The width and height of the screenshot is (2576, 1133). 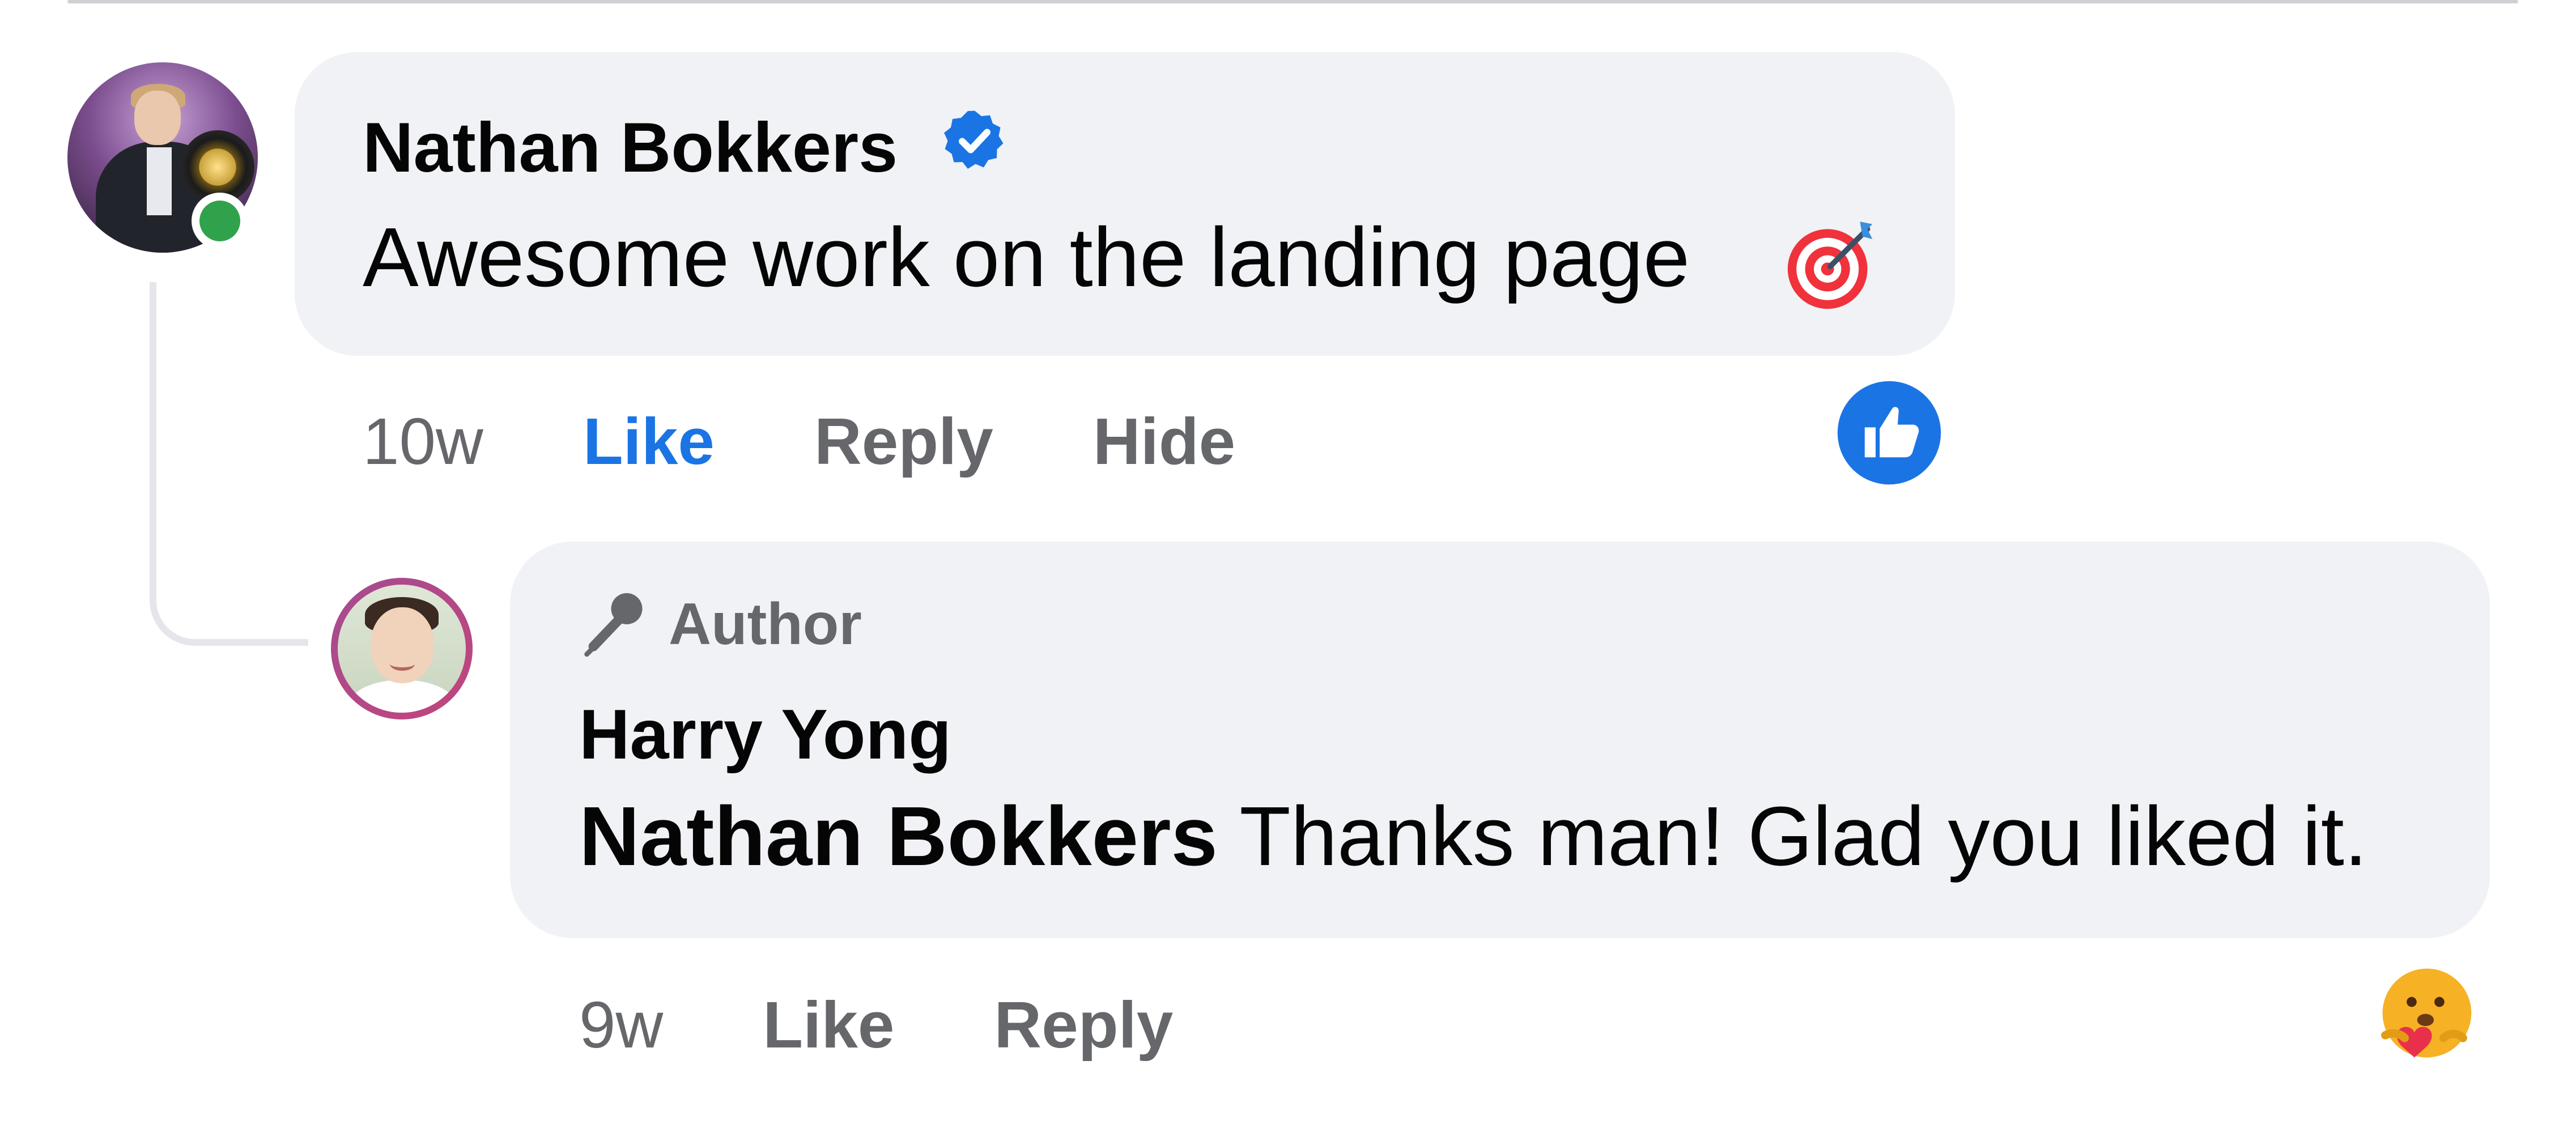 What do you see at coordinates (402, 649) in the screenshot?
I see `avatar-harry-yong` at bounding box center [402, 649].